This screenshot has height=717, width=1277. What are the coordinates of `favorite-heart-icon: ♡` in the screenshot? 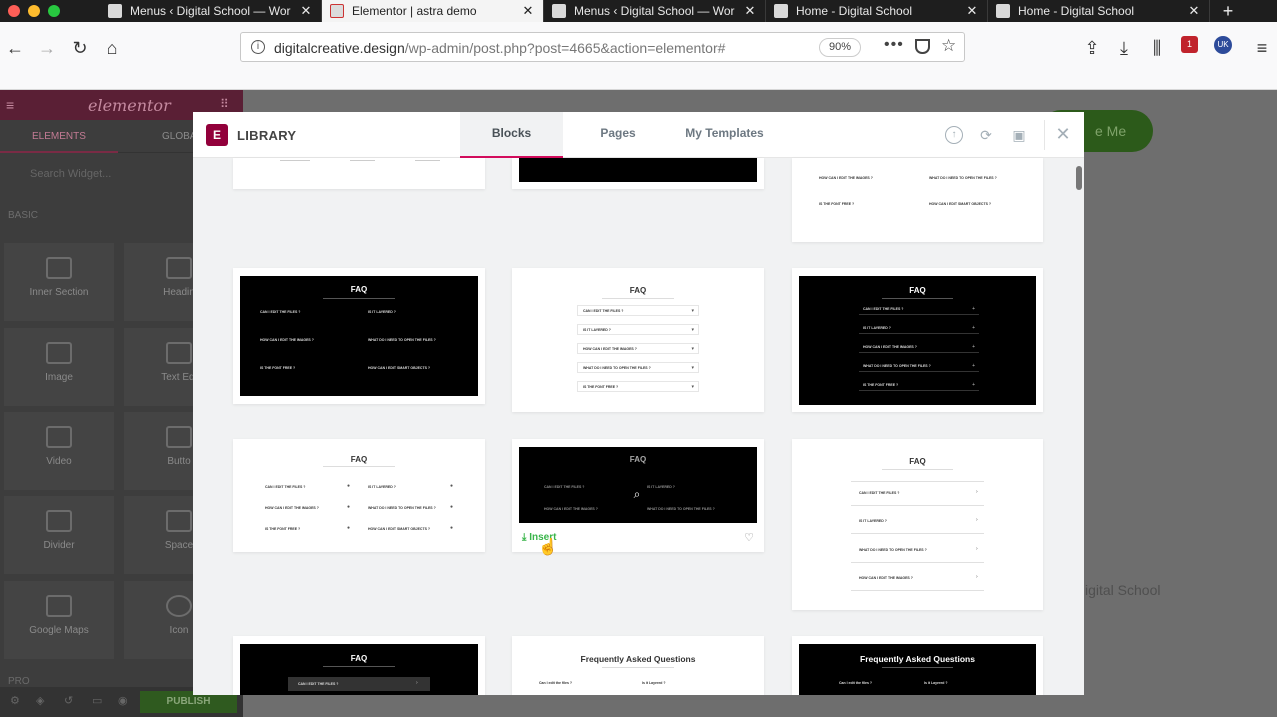 It's located at (749, 537).